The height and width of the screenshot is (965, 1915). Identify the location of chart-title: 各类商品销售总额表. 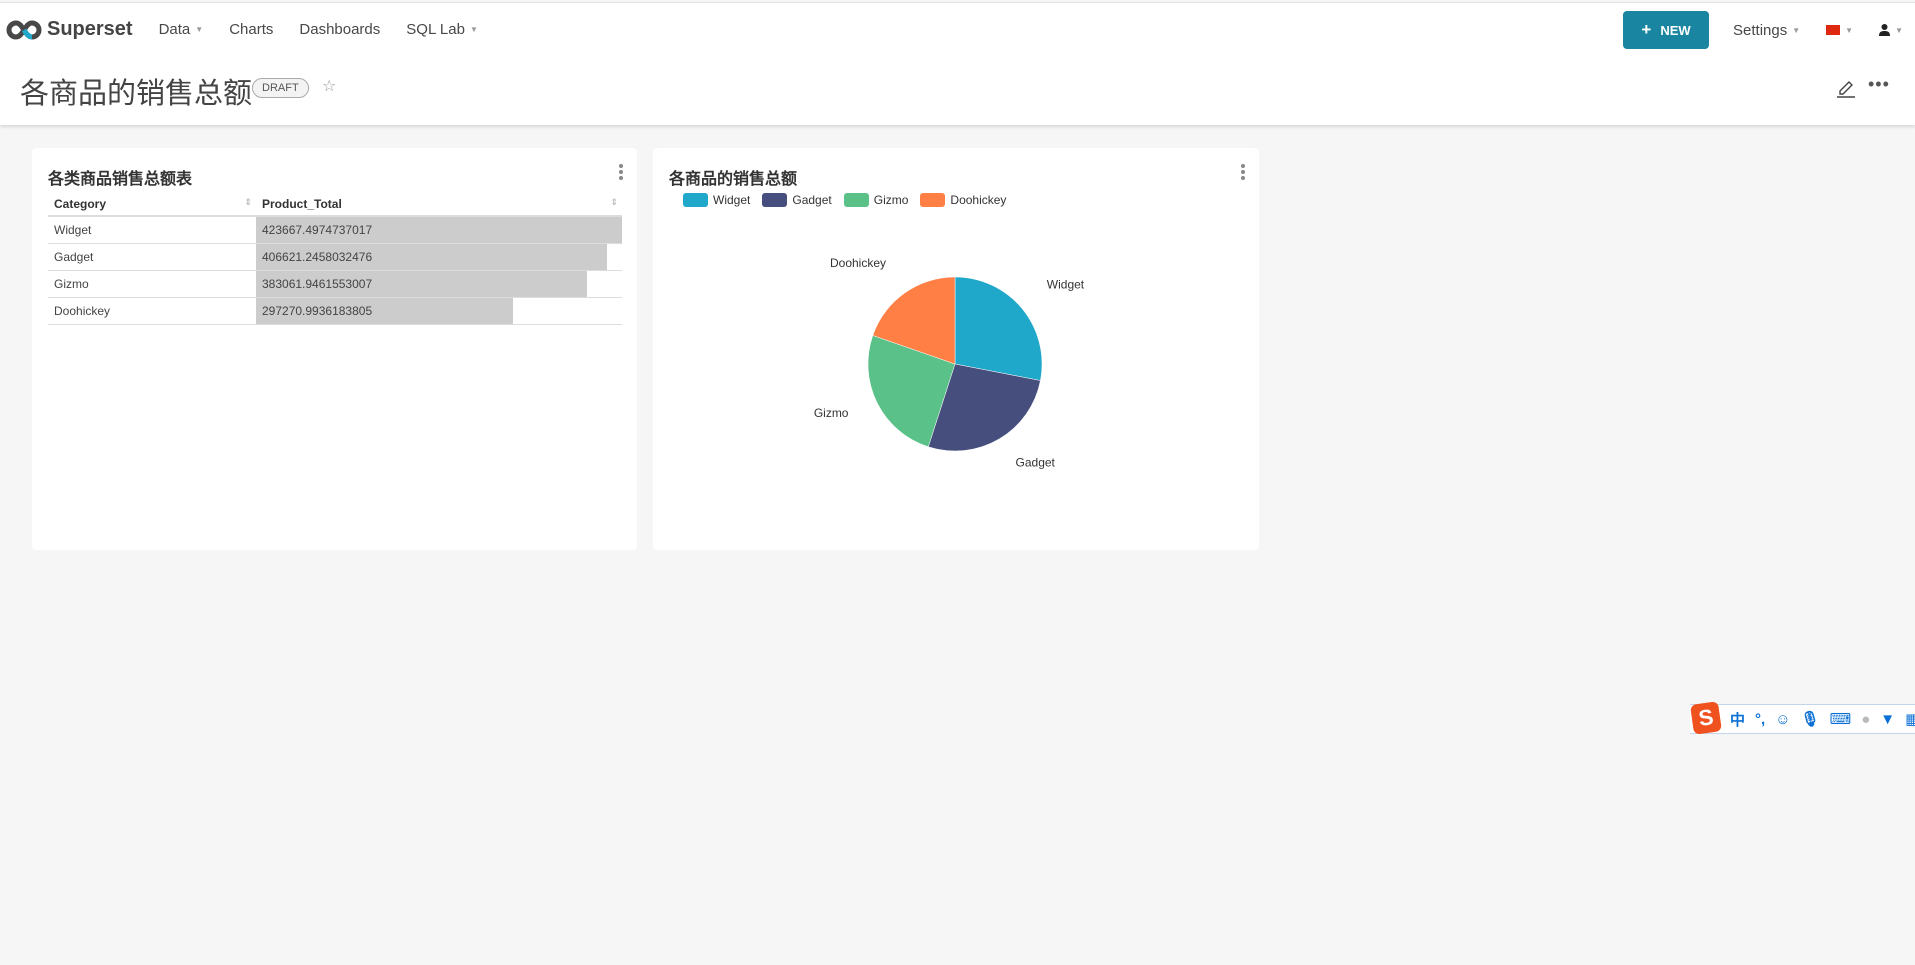
(120, 179).